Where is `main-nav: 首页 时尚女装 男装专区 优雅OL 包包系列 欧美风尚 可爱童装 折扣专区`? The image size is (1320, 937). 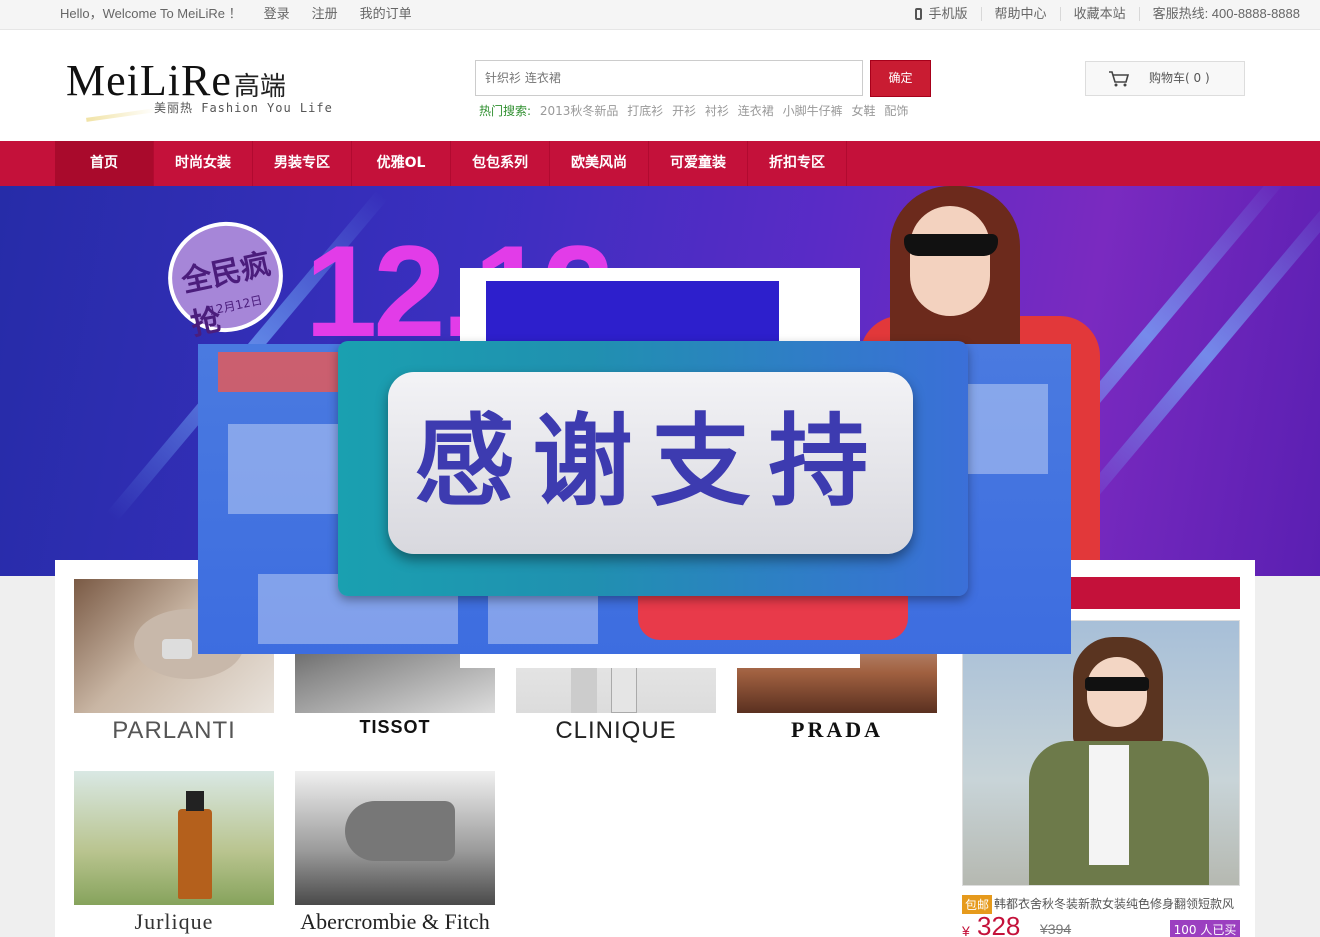
main-nav: 首页 时尚女装 男装专区 优雅OL 包包系列 欧美风尚 可爱童装 折扣专区 is located at coordinates (660, 163).